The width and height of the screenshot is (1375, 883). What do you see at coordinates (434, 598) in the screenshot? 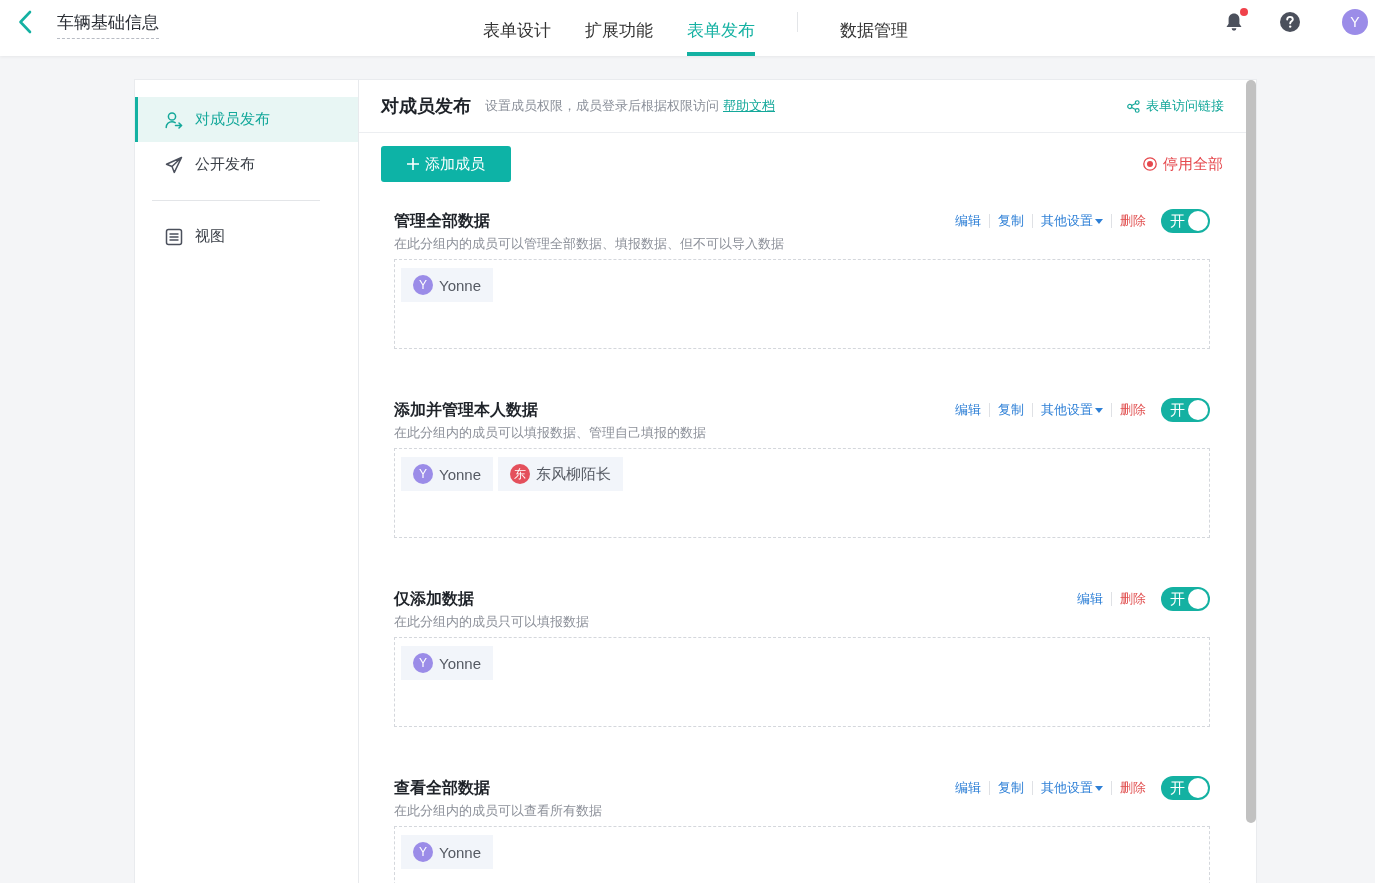
I see `group-title: 仅添加数据` at bounding box center [434, 598].